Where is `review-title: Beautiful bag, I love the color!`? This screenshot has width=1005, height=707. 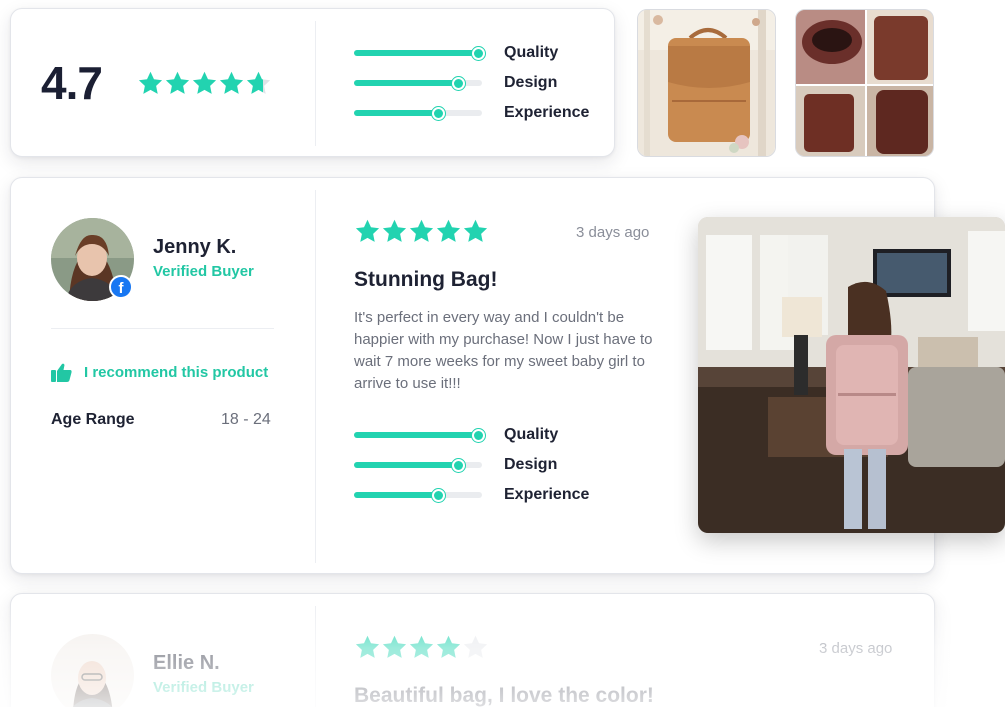 review-title: Beautiful bag, I love the color! is located at coordinates (504, 695).